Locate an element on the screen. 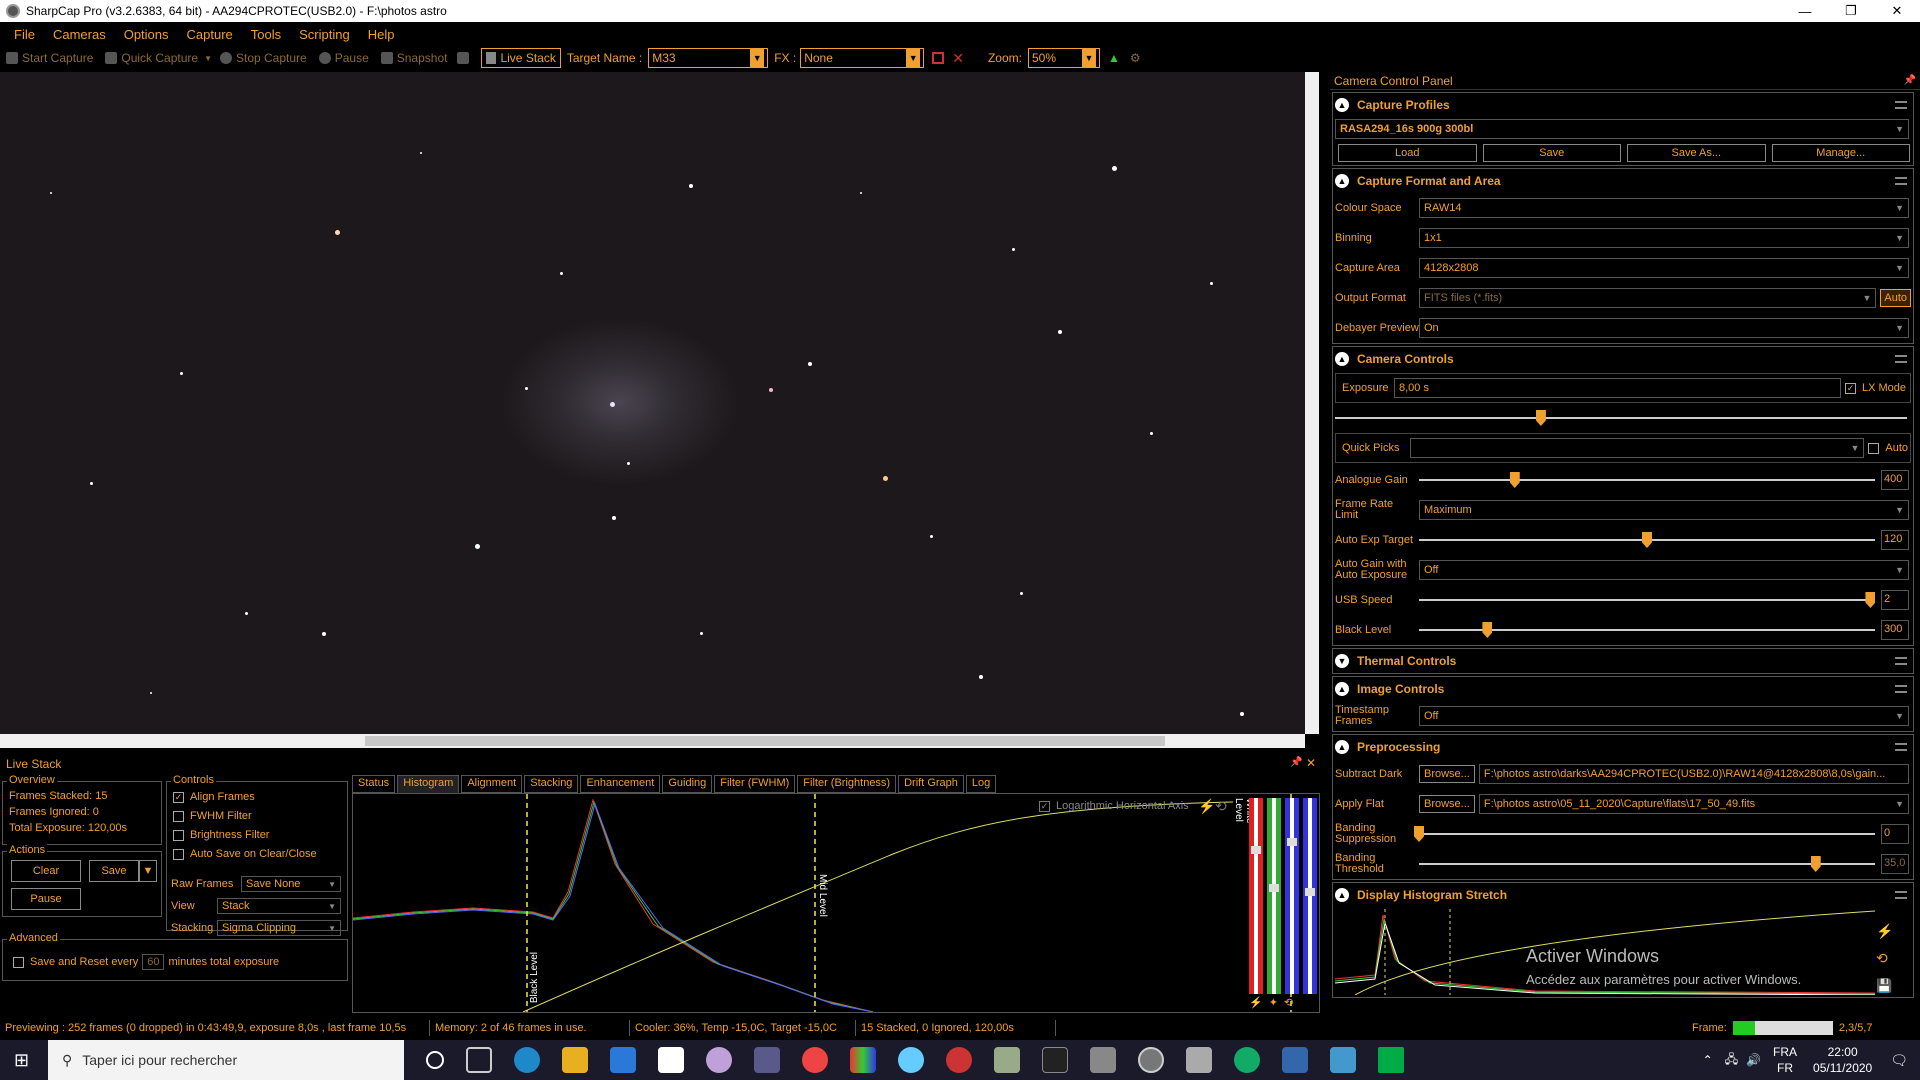 This screenshot has width=1920, height=1080. vertical-scrollbar is located at coordinates (1312, 403).